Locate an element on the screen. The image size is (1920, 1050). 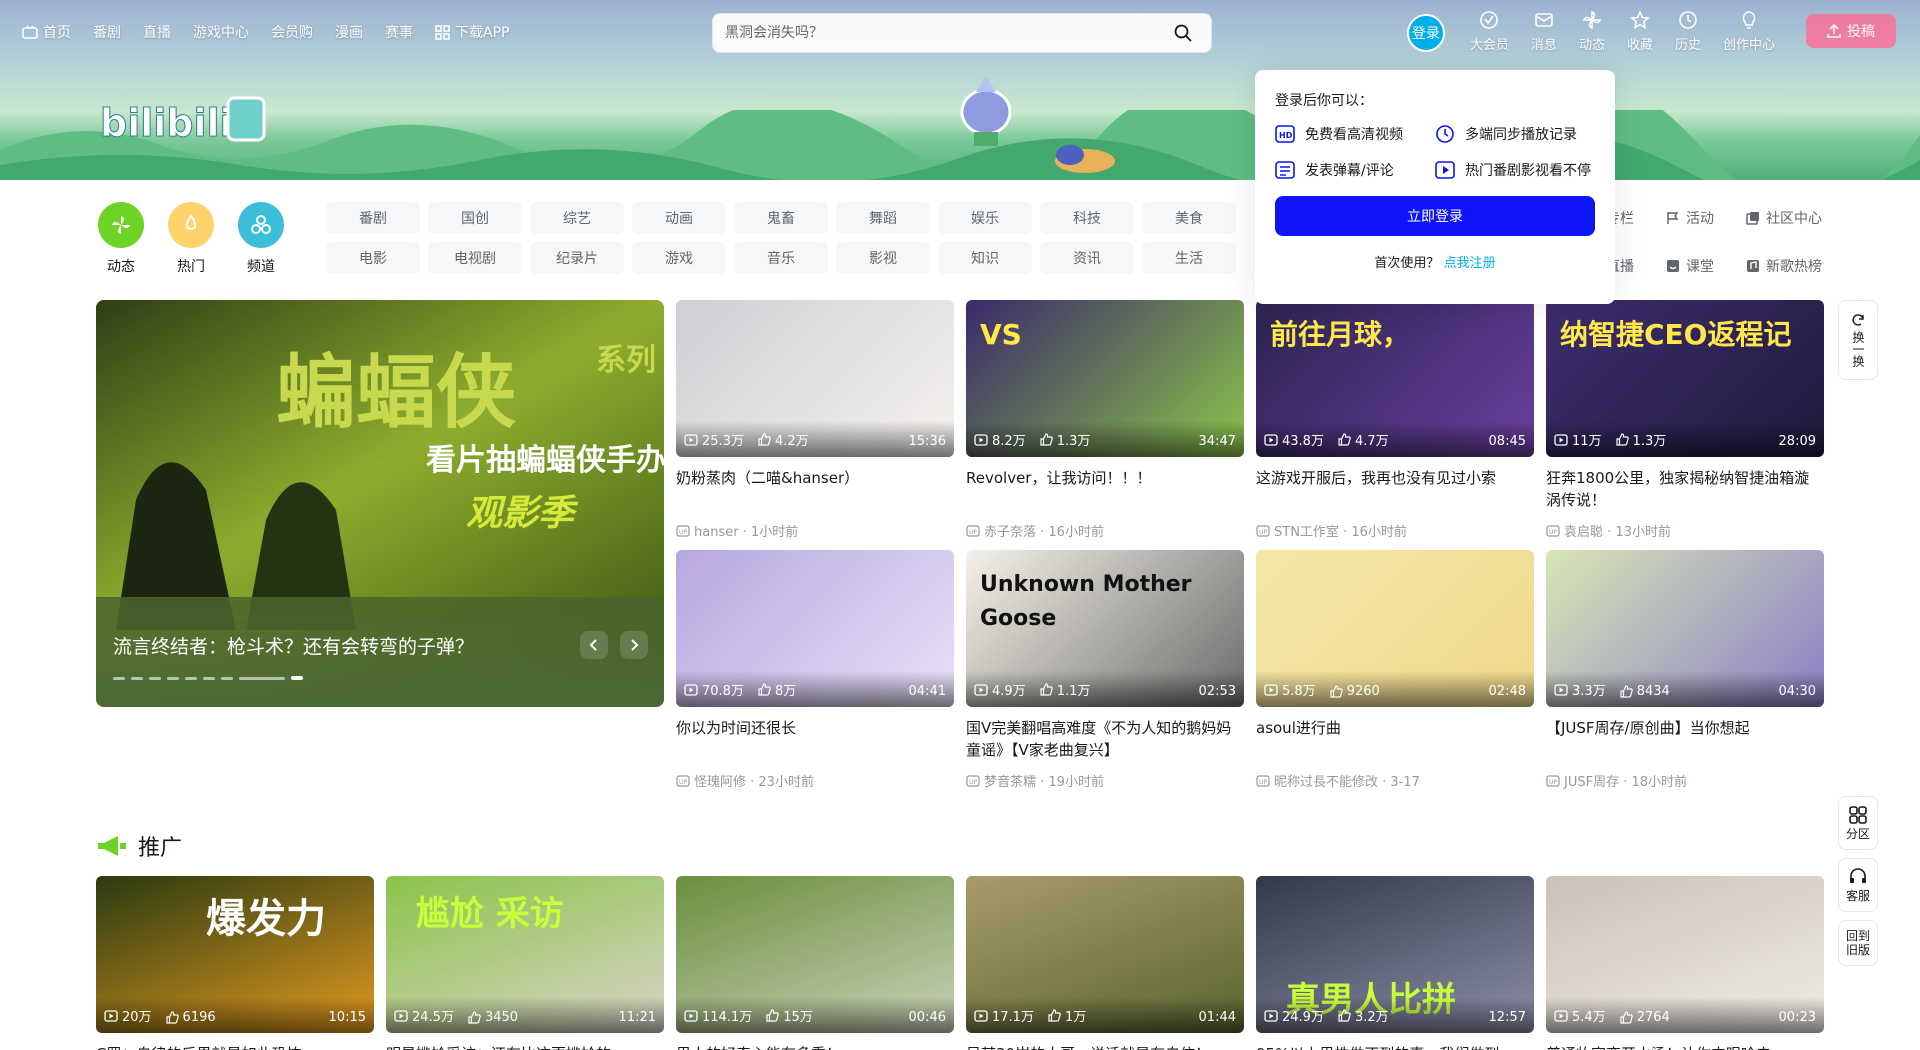
video-thumbnail: 爆发力 20万 6196 10:15 is located at coordinates (235, 954).